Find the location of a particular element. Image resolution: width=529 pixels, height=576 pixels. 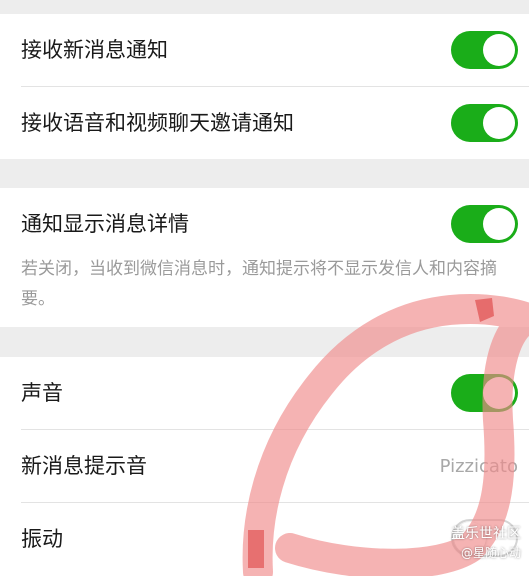

receive-new-message-toggle is located at coordinates (484, 50).